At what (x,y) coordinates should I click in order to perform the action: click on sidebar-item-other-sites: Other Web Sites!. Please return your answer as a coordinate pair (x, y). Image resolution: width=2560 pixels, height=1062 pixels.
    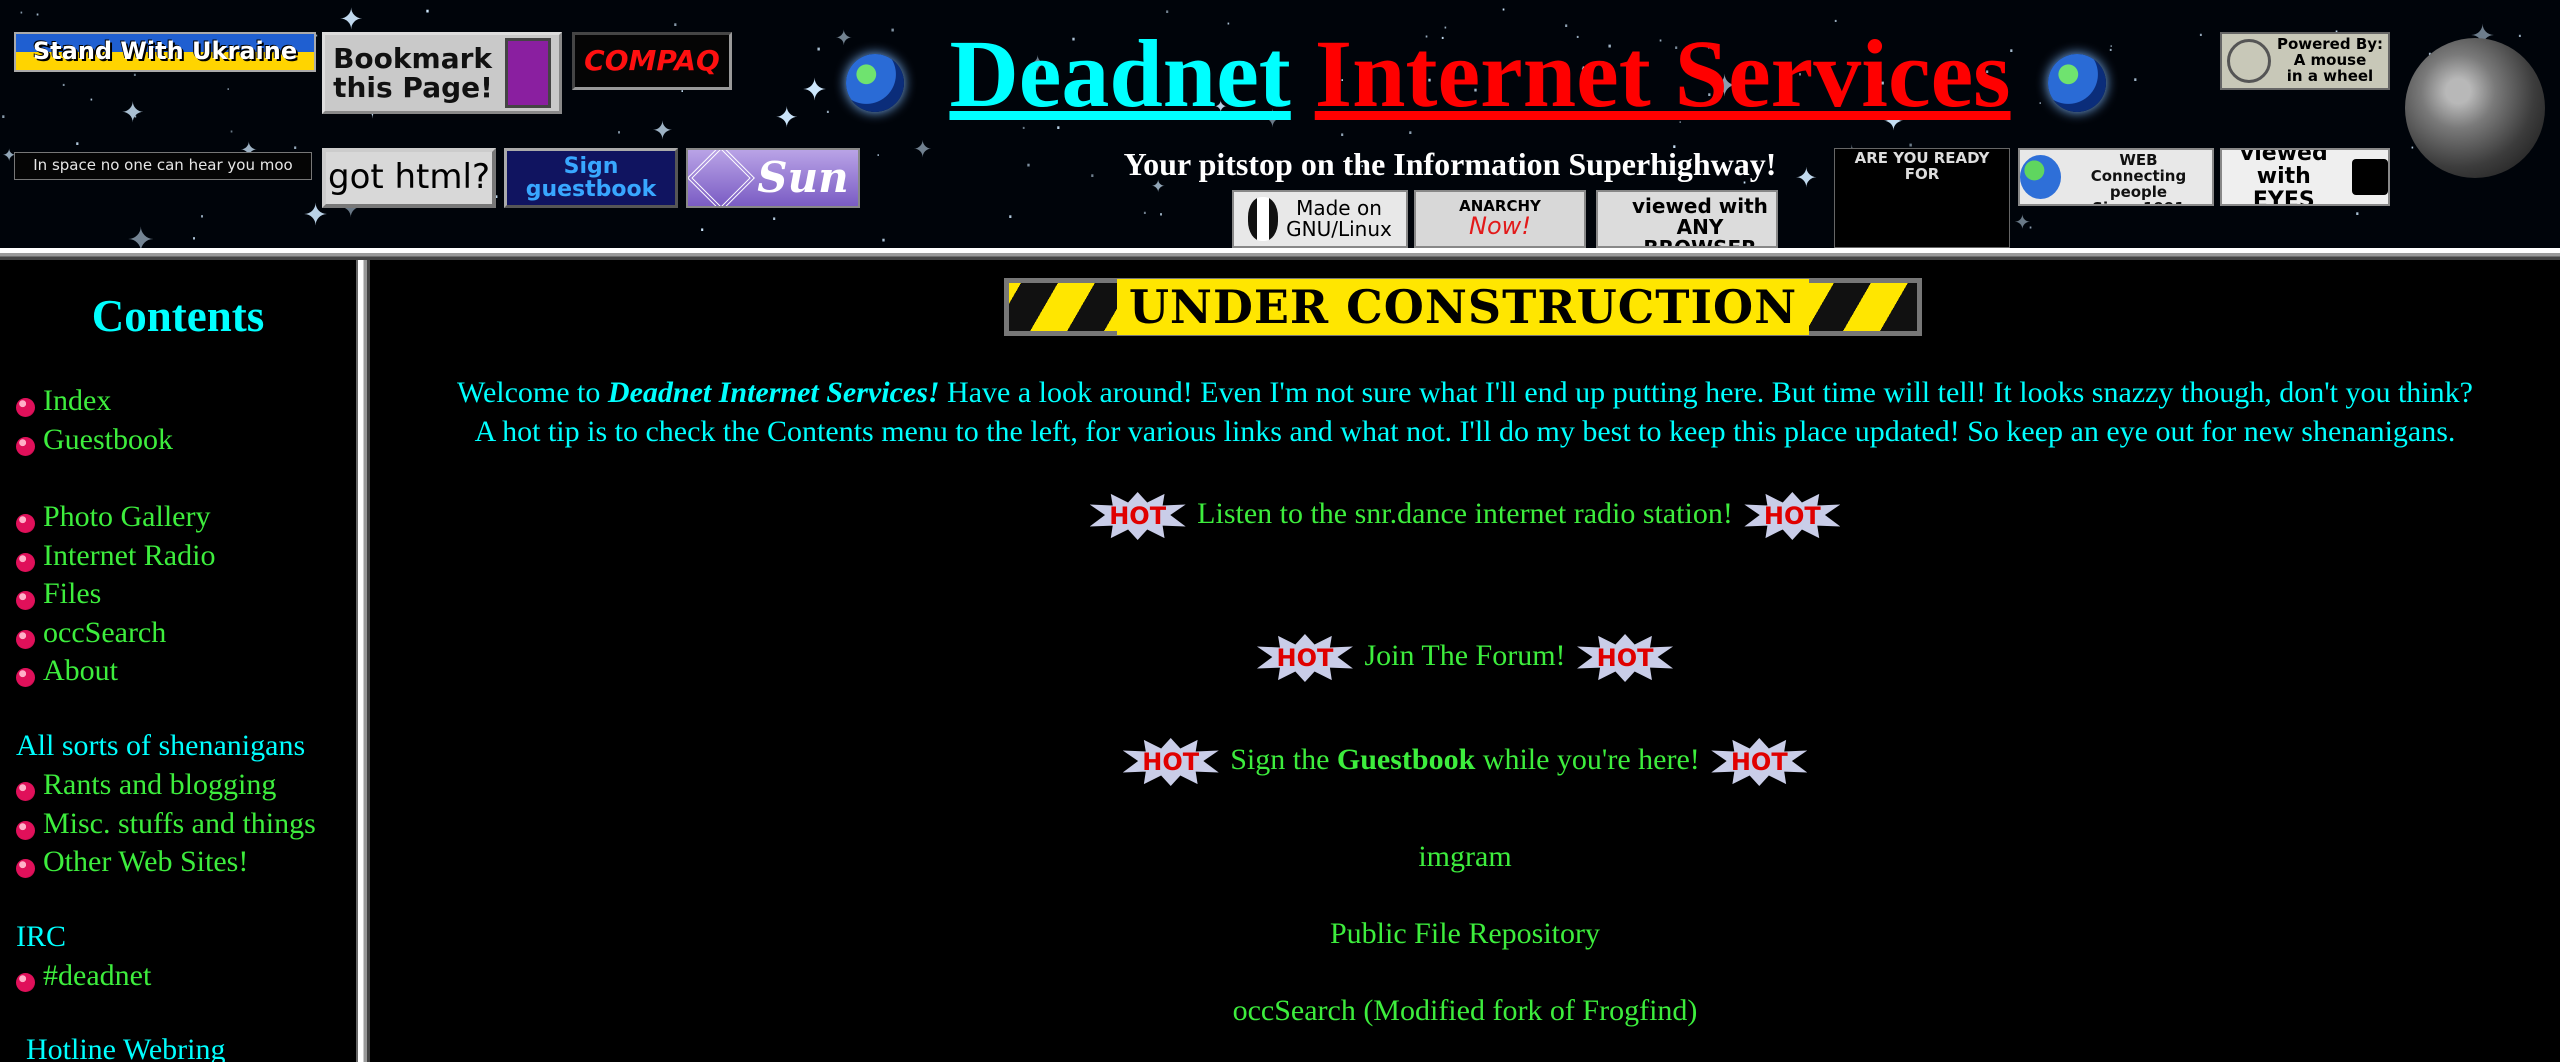
    Looking at the image, I should click on (166, 862).